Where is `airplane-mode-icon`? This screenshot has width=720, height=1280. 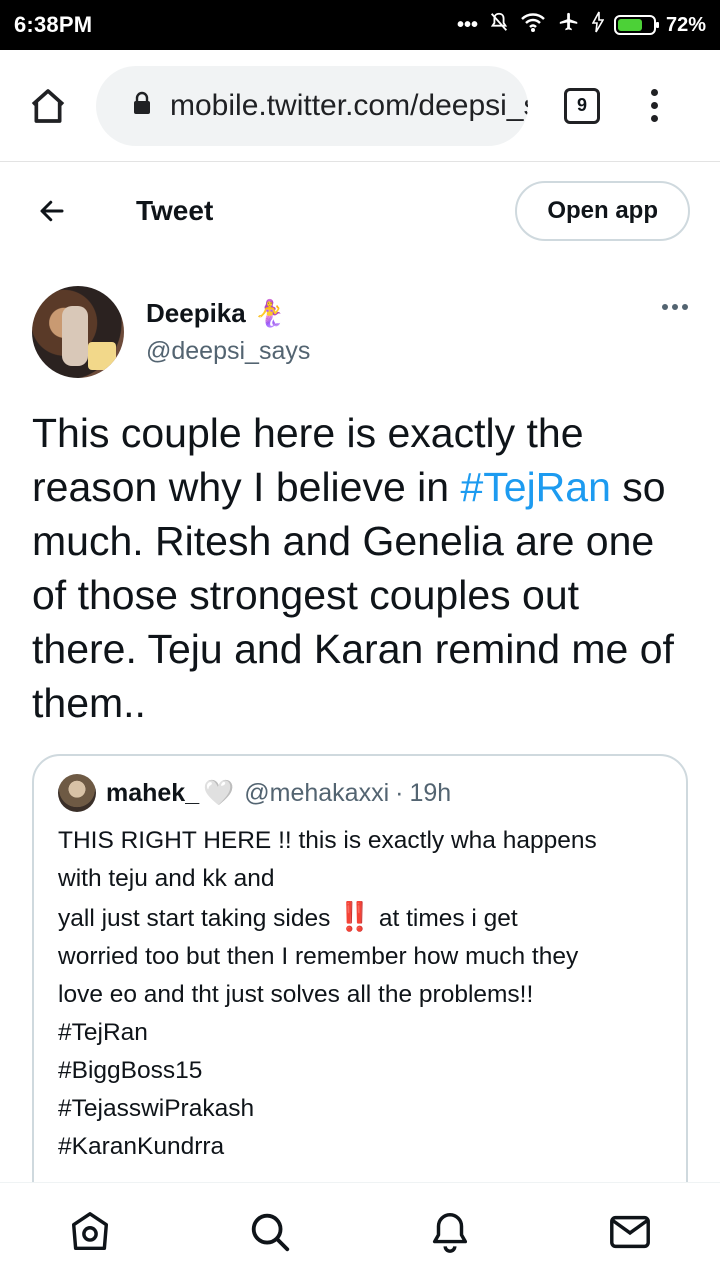 airplane-mode-icon is located at coordinates (569, 25).